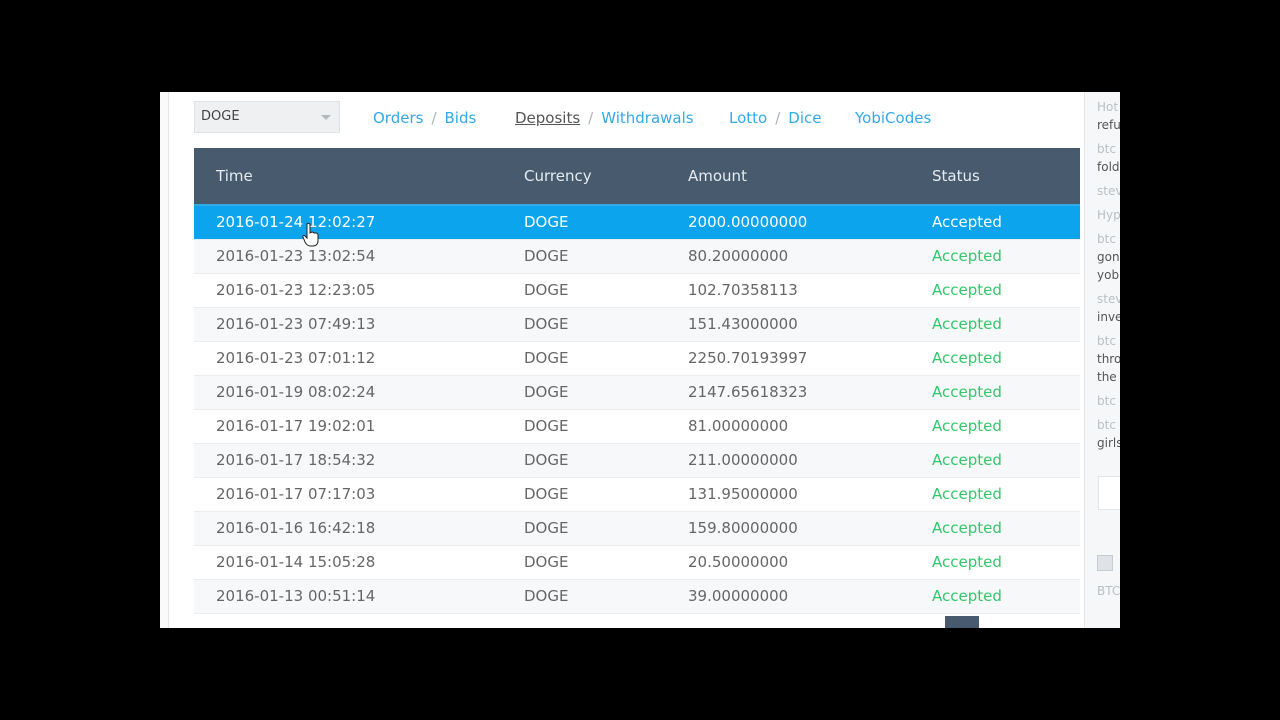 The image size is (1280, 720). What do you see at coordinates (1108, 591) in the screenshot?
I see `chat-username: BTC` at bounding box center [1108, 591].